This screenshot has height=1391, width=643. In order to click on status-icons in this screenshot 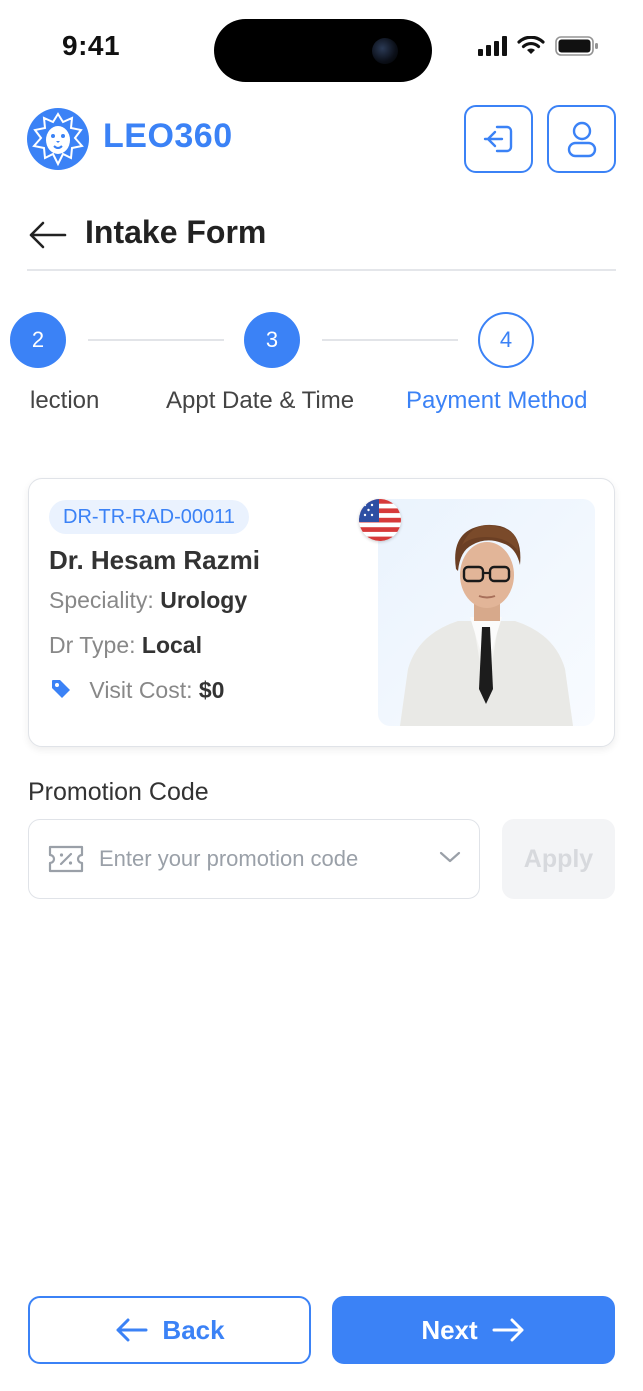, I will do `click(538, 46)`.